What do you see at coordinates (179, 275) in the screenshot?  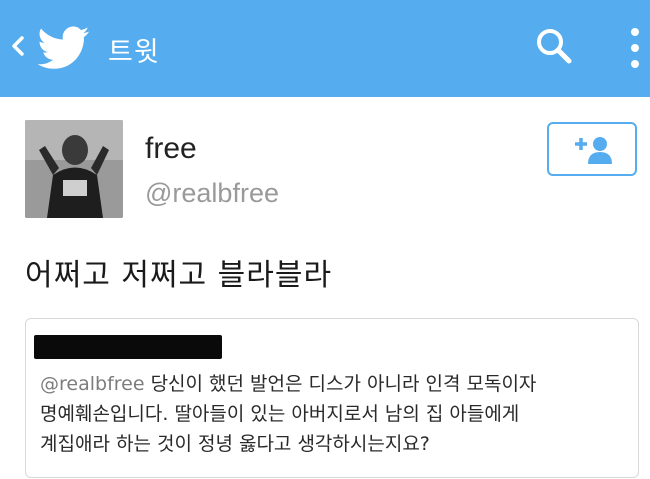 I see `tweet-text: 어쩌고 저쩌고 블라블라` at bounding box center [179, 275].